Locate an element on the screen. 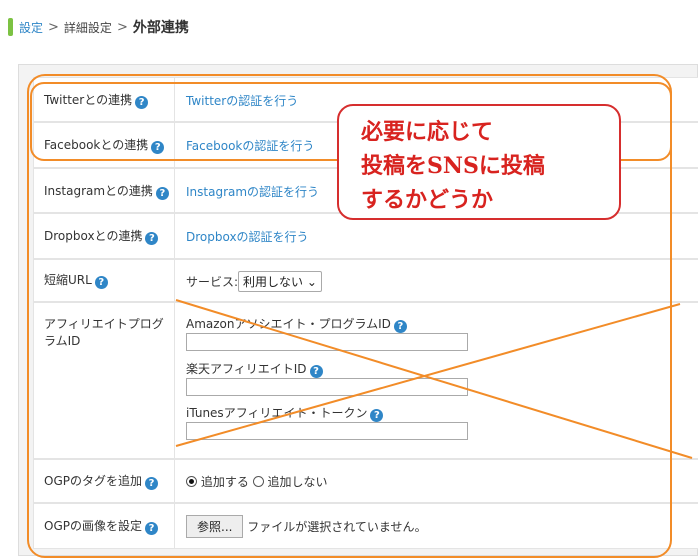 This screenshot has width=698, height=558. annotation-callout: 必要に応じて 投稿をSNSに投稿 するかどうか is located at coordinates (479, 162).